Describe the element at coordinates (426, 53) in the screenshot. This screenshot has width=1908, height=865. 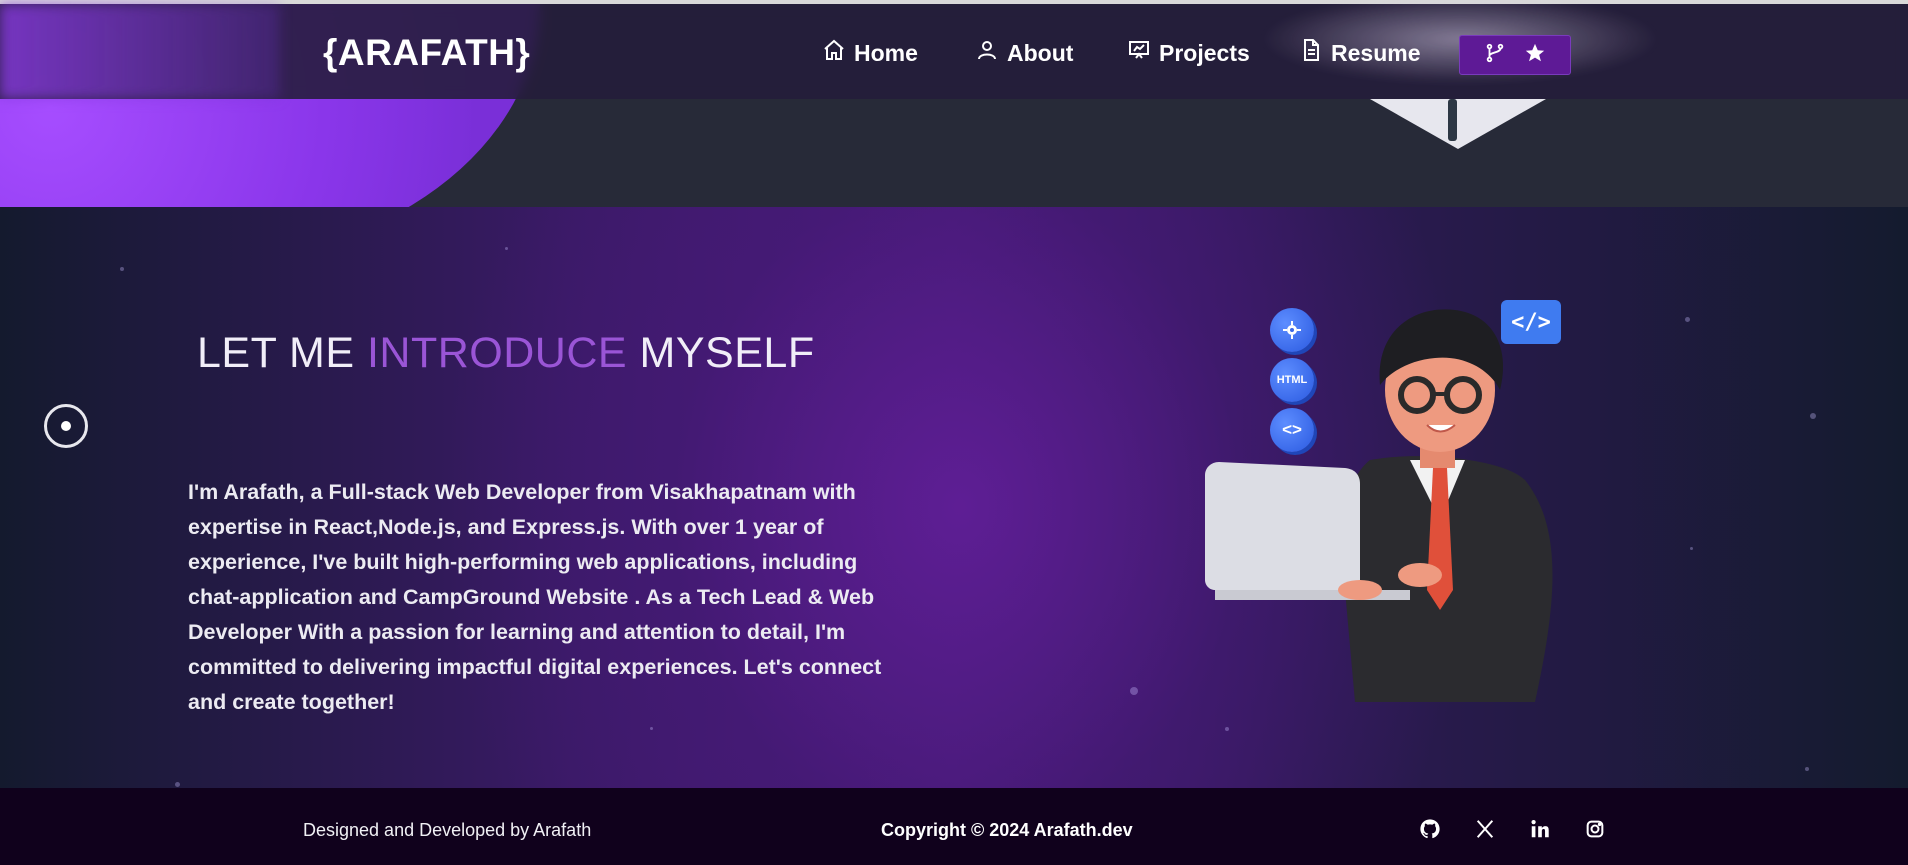
I see `logo: {ARAFATH}` at that location.